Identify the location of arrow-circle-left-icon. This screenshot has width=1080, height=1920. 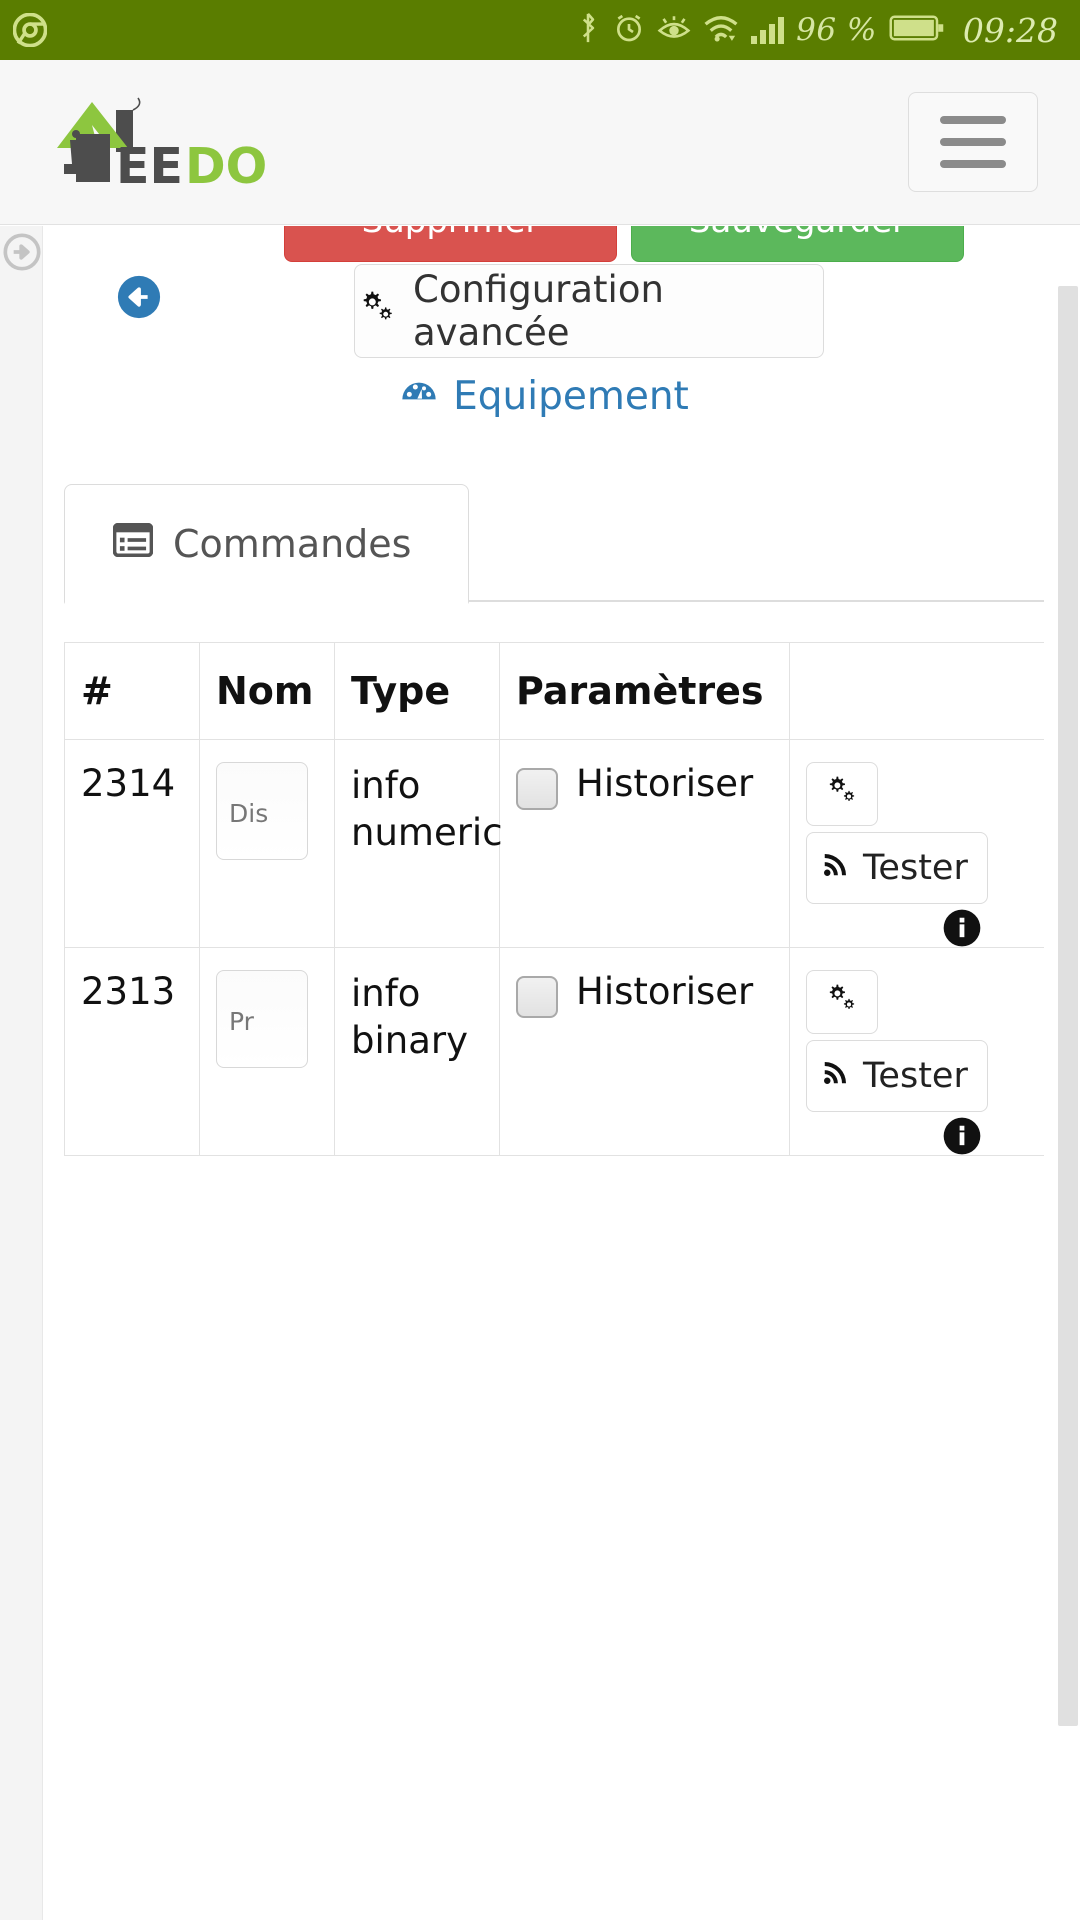
(139, 297).